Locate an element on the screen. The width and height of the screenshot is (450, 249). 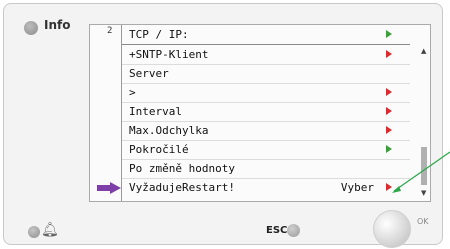
pointer-arrow-icon is located at coordinates (109, 188).